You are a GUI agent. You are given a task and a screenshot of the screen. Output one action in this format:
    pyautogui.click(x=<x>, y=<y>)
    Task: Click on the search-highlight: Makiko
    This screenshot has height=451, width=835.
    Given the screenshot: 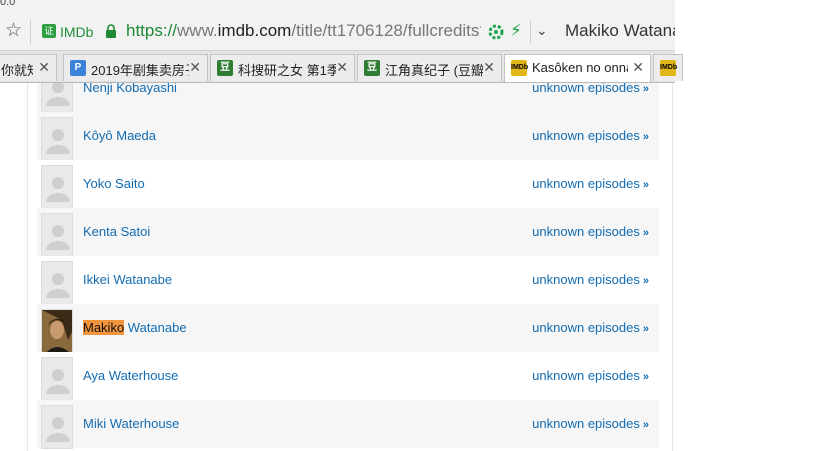 What is the action you would take?
    pyautogui.click(x=104, y=327)
    